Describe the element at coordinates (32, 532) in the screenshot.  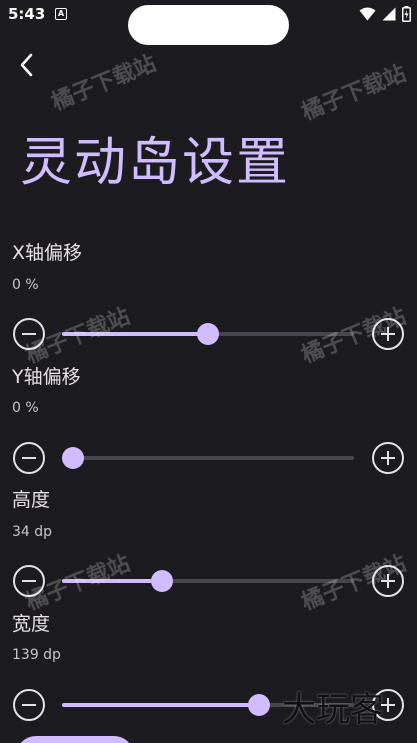
I see `height-value: 34 dp` at that location.